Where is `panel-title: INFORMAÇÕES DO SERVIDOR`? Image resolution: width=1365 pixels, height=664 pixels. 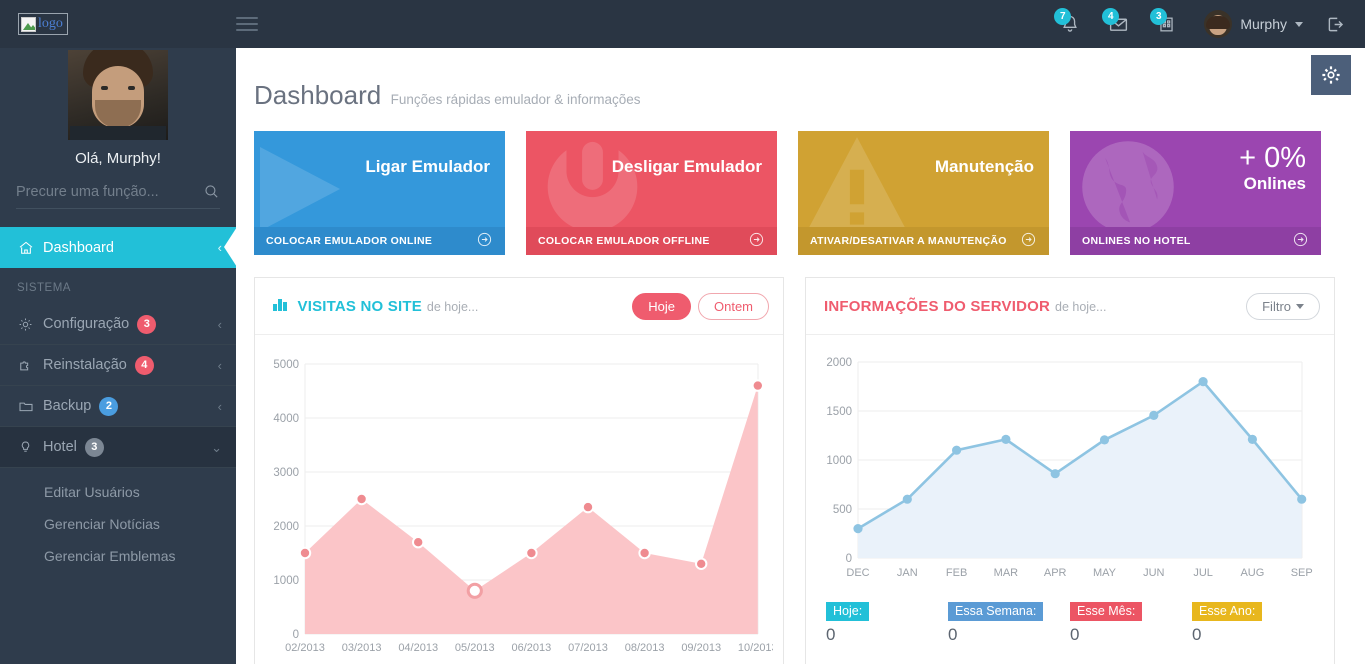 panel-title: INFORMAÇÕES DO SERVIDOR is located at coordinates (937, 306).